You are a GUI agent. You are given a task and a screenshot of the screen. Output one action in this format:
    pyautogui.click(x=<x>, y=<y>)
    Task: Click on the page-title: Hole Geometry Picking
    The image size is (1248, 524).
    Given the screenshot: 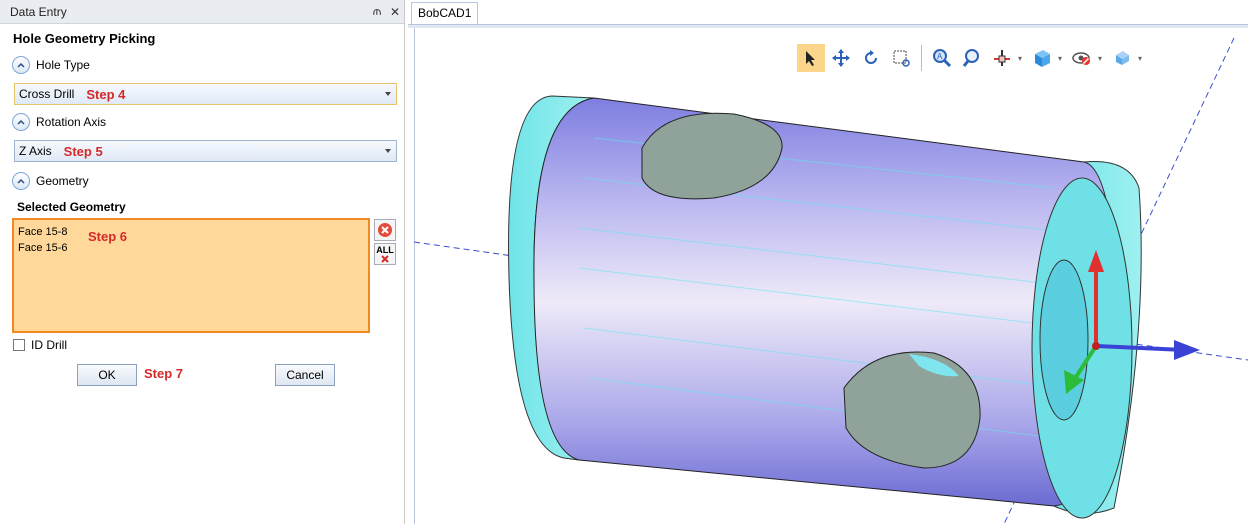 What is the action you would take?
    pyautogui.click(x=84, y=38)
    